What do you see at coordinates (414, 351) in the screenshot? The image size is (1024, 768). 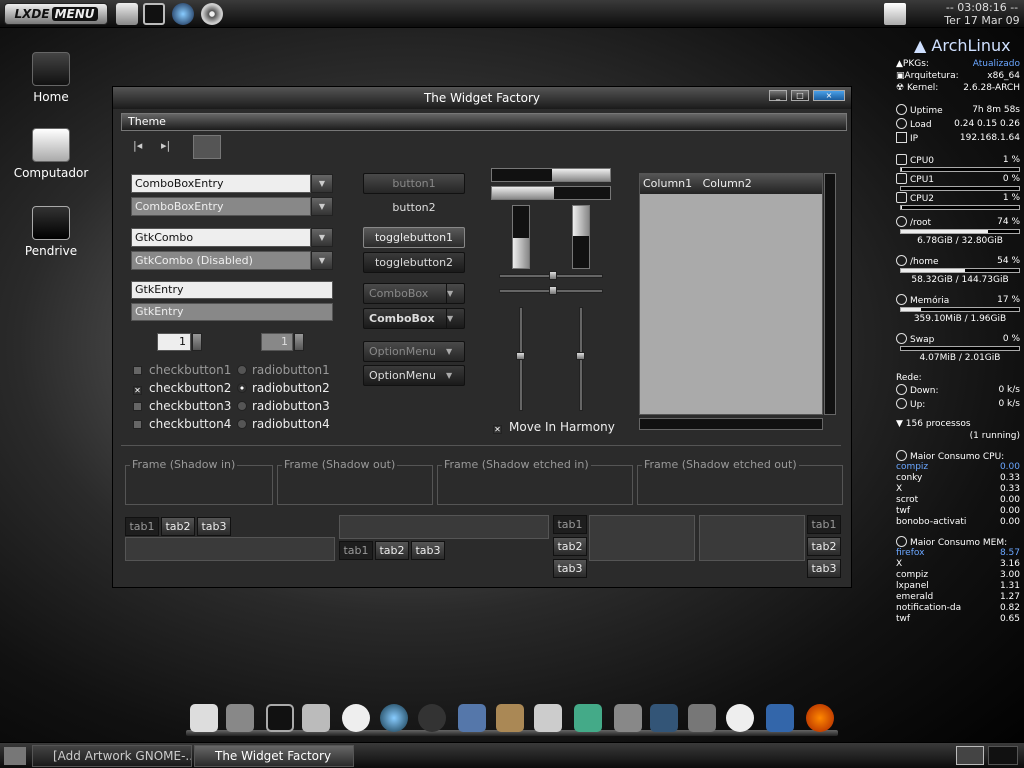 I see `optionmenu-1: OptionMenu ▼` at bounding box center [414, 351].